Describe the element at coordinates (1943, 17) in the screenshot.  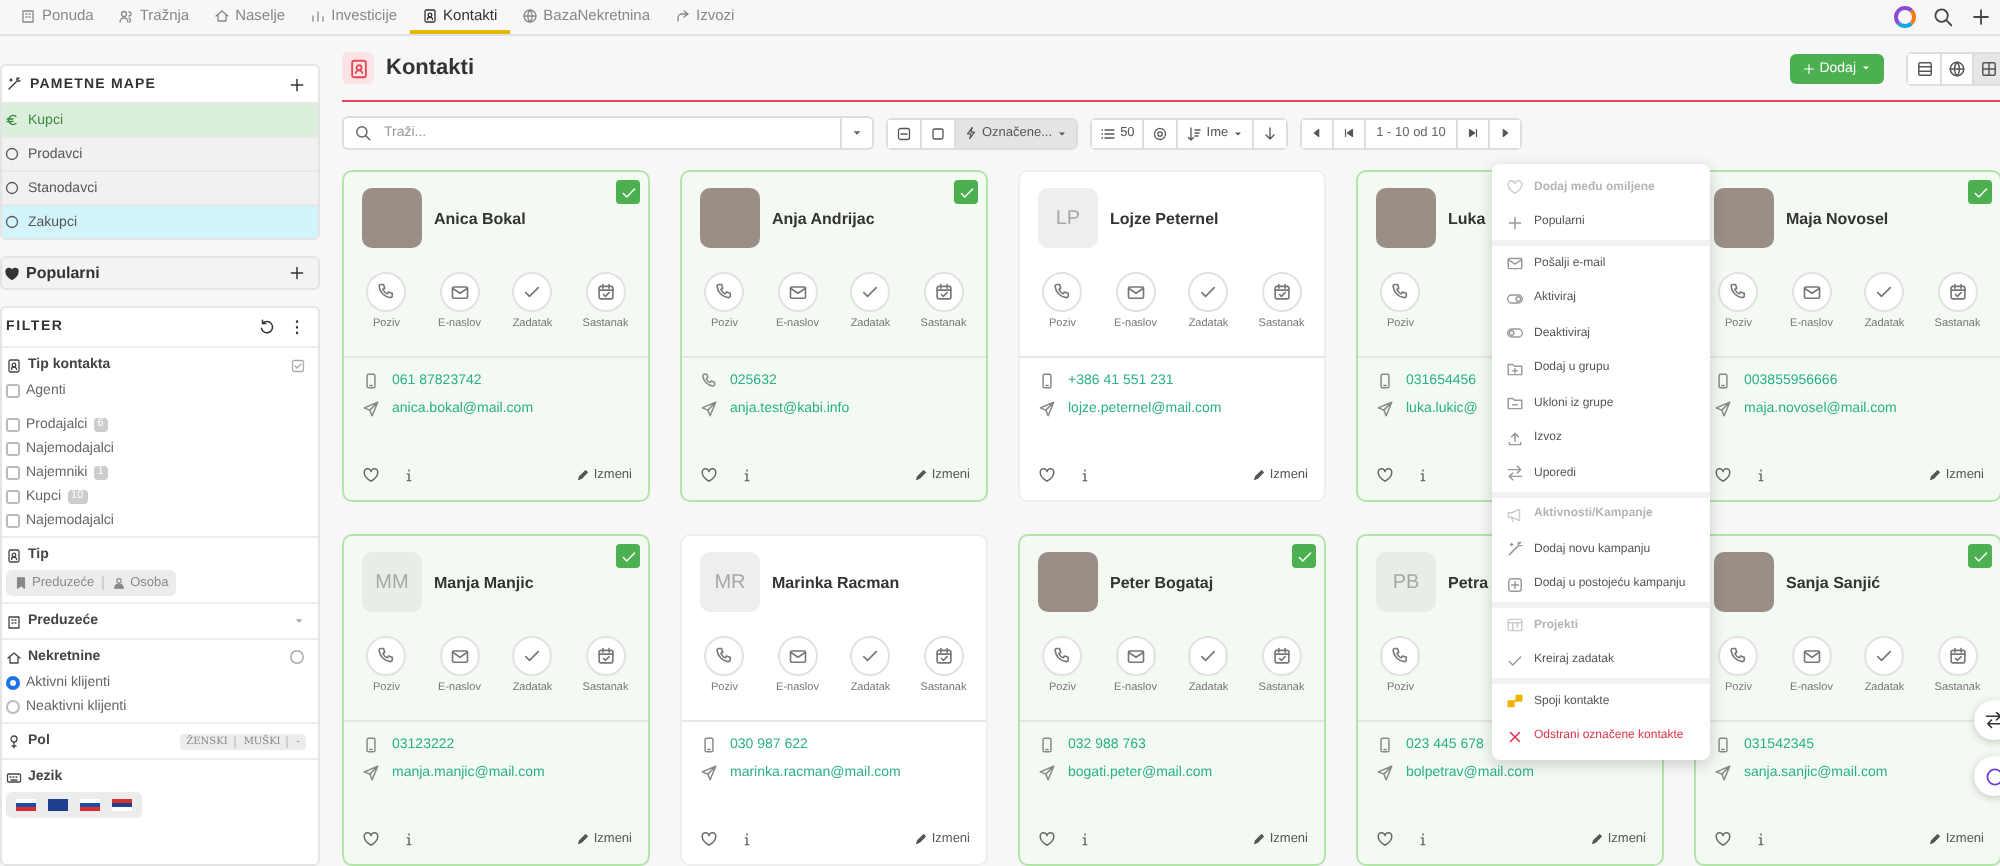
I see `search-icon` at that location.